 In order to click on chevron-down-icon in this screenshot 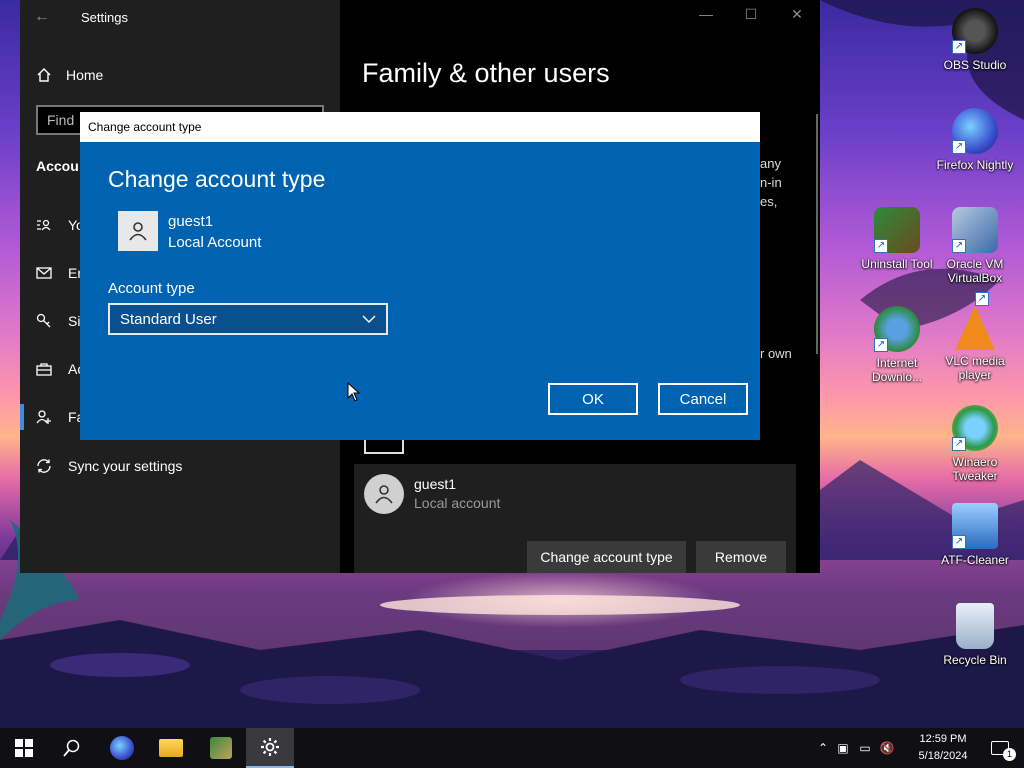, I will do `click(369, 319)`.